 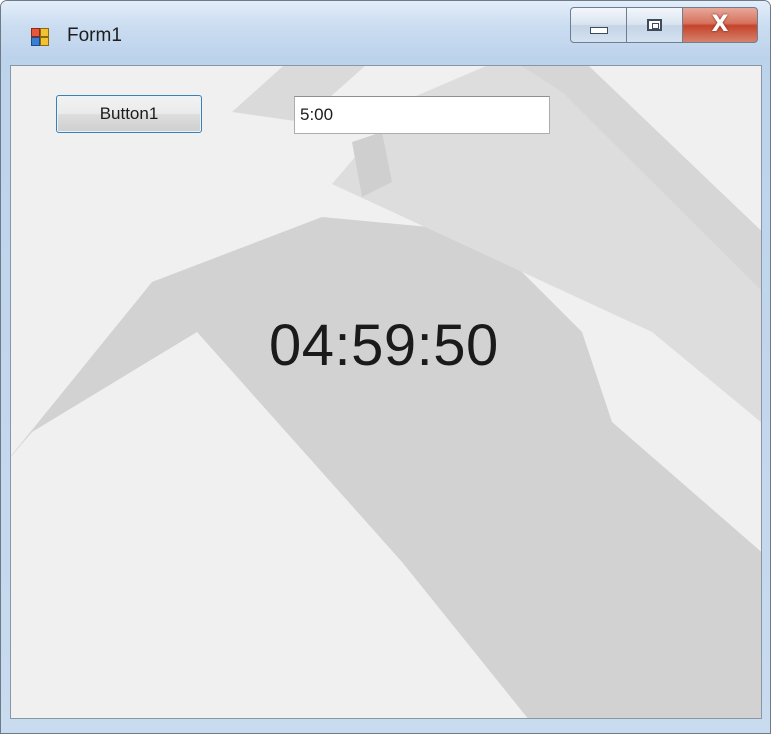 I want to click on time-input-textbox: 5:00, so click(x=422, y=115).